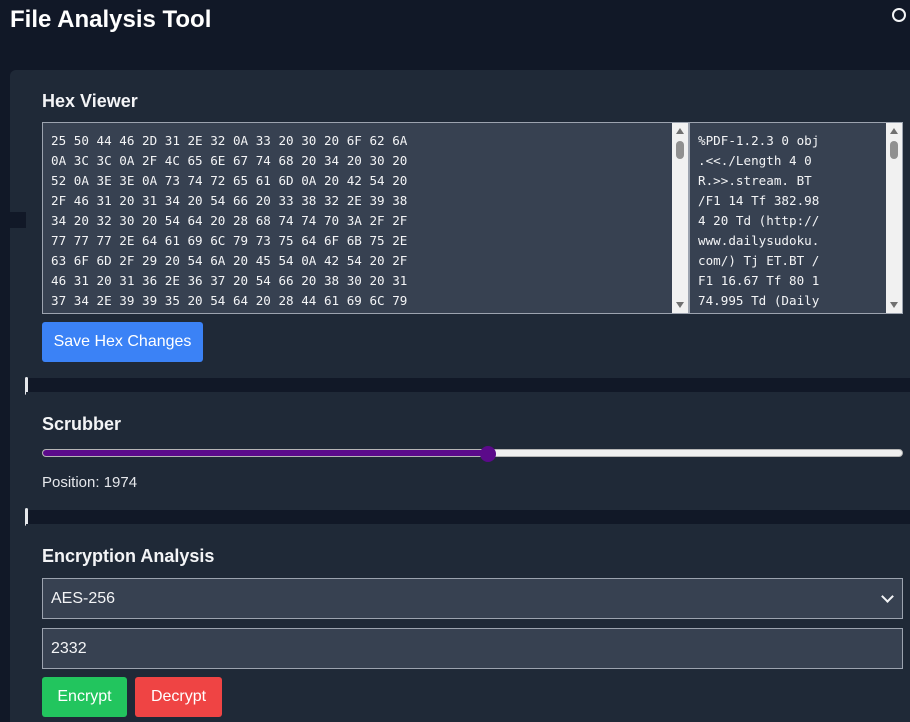 Image resolution: width=910 pixels, height=722 pixels. What do you see at coordinates (894, 218) in the screenshot?
I see `ascii-scrollbar` at bounding box center [894, 218].